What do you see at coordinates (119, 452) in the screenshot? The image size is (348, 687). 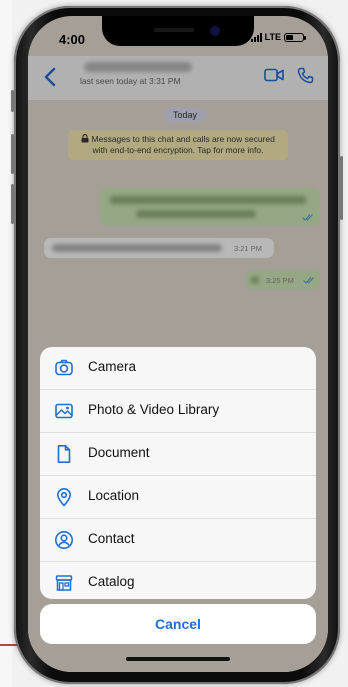 I see `action-label: Document` at bounding box center [119, 452].